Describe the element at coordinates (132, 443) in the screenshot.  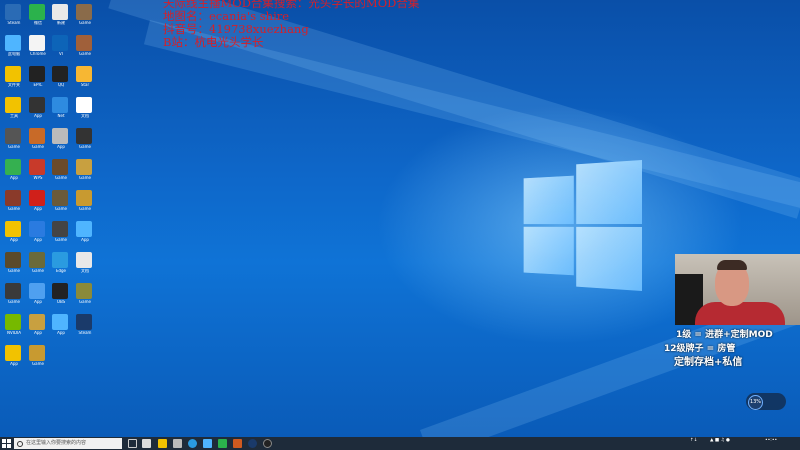
I see `task-view-icon` at that location.